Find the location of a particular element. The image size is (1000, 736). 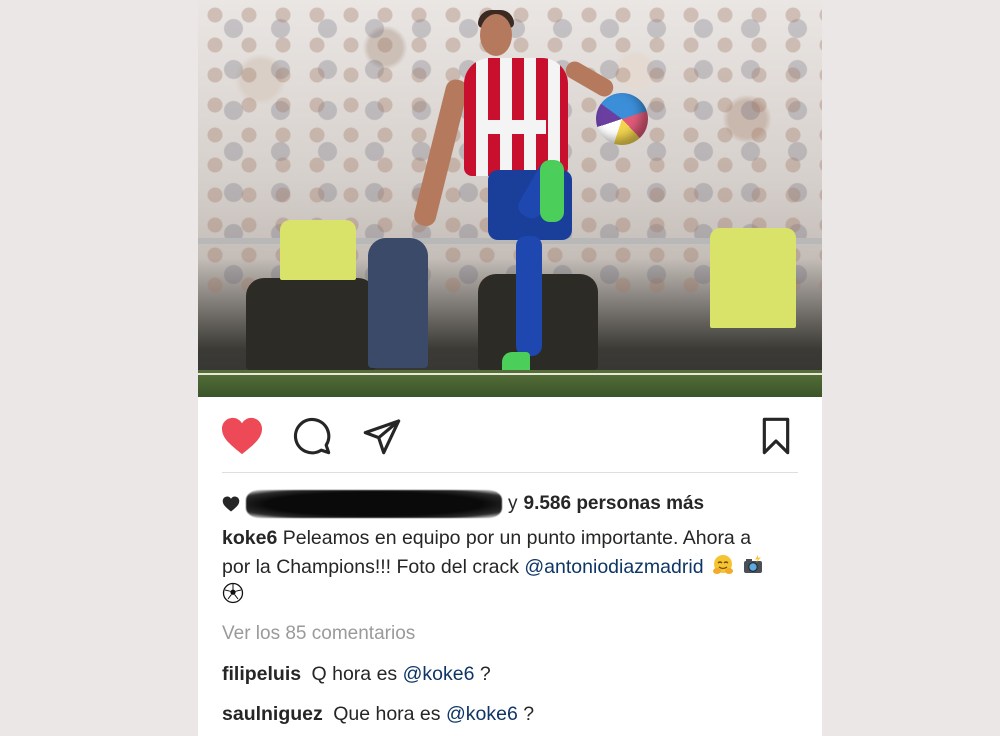

share-button is located at coordinates (382, 436).